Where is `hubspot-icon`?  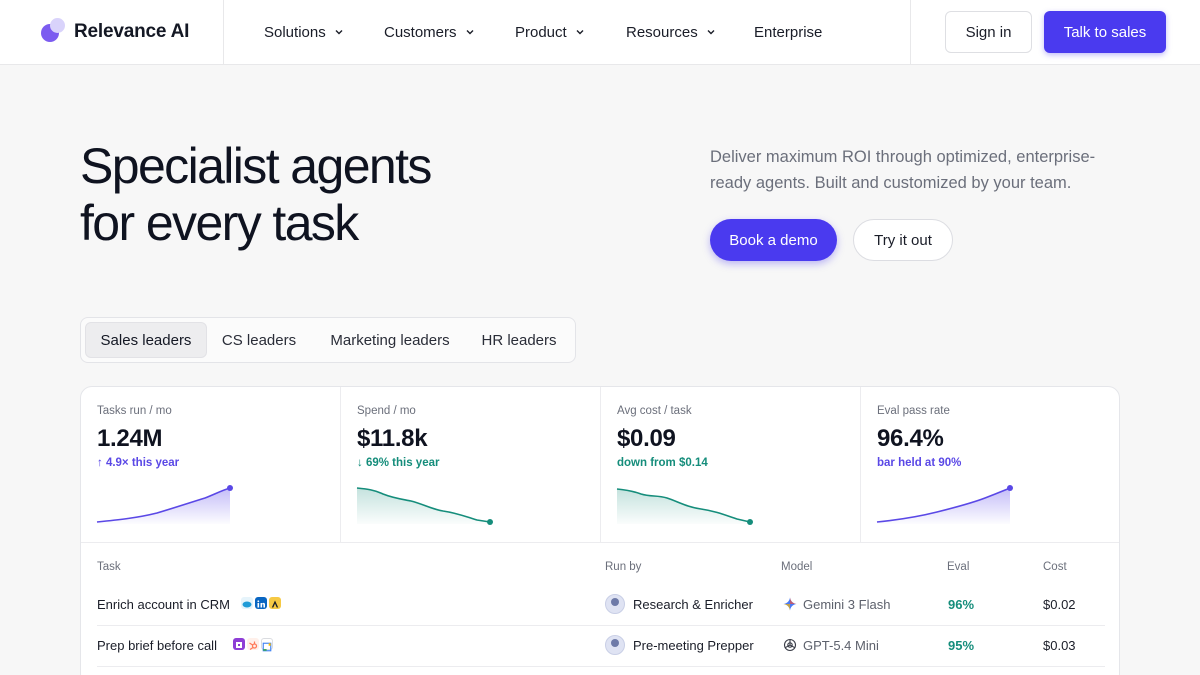 hubspot-icon is located at coordinates (253, 644).